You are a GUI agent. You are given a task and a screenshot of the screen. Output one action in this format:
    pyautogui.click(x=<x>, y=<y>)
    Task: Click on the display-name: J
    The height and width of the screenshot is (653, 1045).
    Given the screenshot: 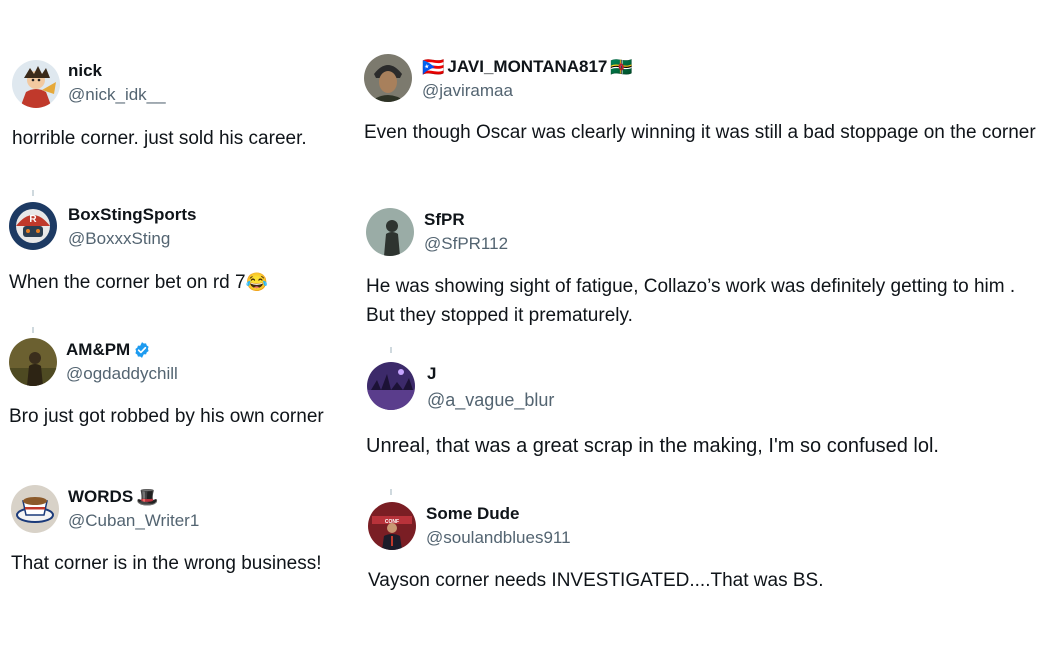 What is the action you would take?
    pyautogui.click(x=431, y=374)
    